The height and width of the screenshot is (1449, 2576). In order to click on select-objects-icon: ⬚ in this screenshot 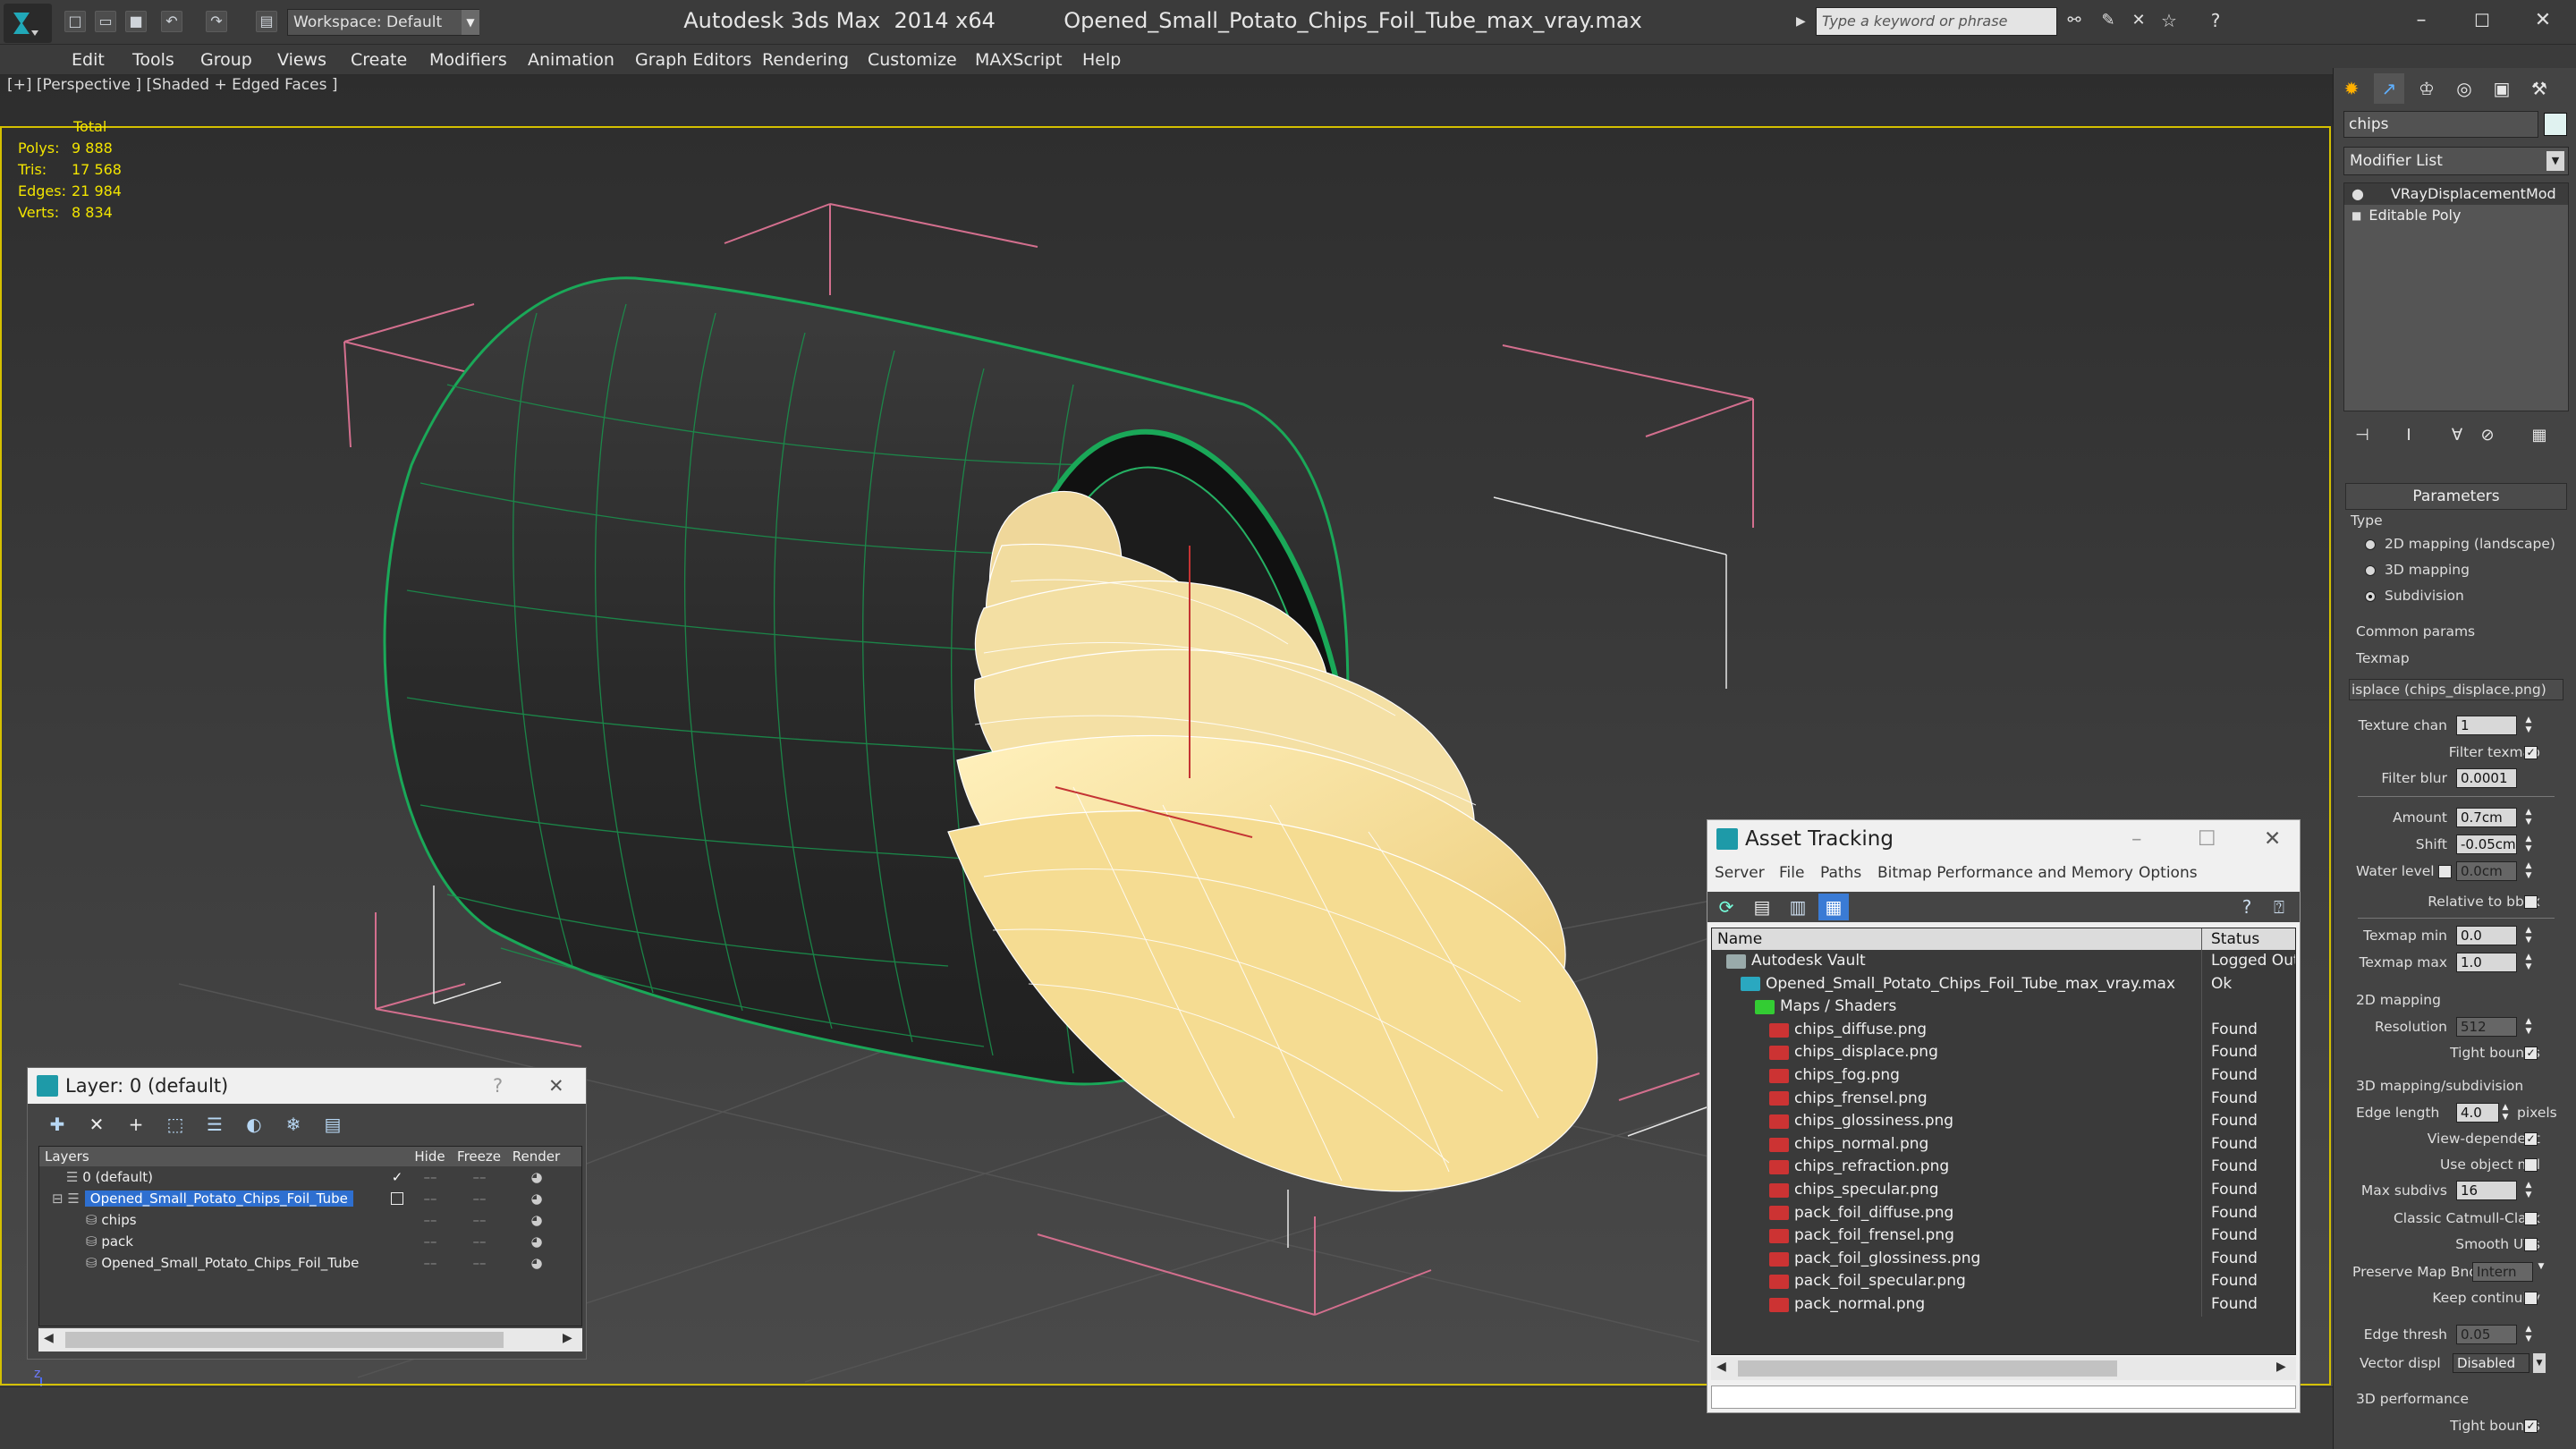, I will do `click(175, 1124)`.